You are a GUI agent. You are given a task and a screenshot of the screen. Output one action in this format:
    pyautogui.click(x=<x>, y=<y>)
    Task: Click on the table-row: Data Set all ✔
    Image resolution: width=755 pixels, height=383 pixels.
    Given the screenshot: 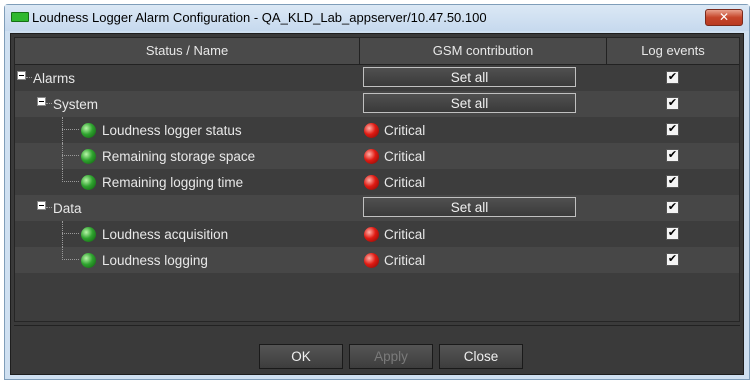 What is the action you would take?
    pyautogui.click(x=377, y=208)
    